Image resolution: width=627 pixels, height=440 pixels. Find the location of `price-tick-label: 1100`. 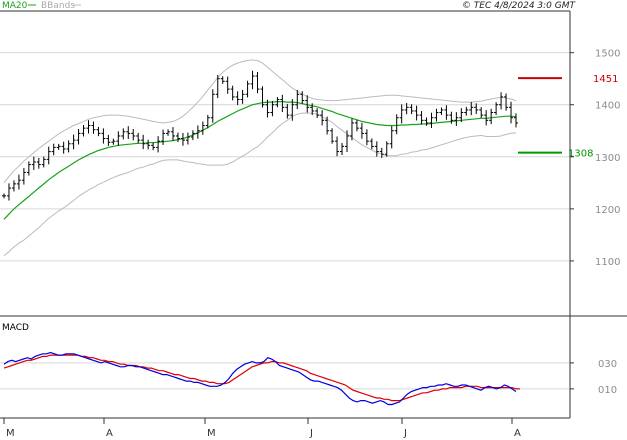

price-tick-label: 1100 is located at coordinates (607, 262).